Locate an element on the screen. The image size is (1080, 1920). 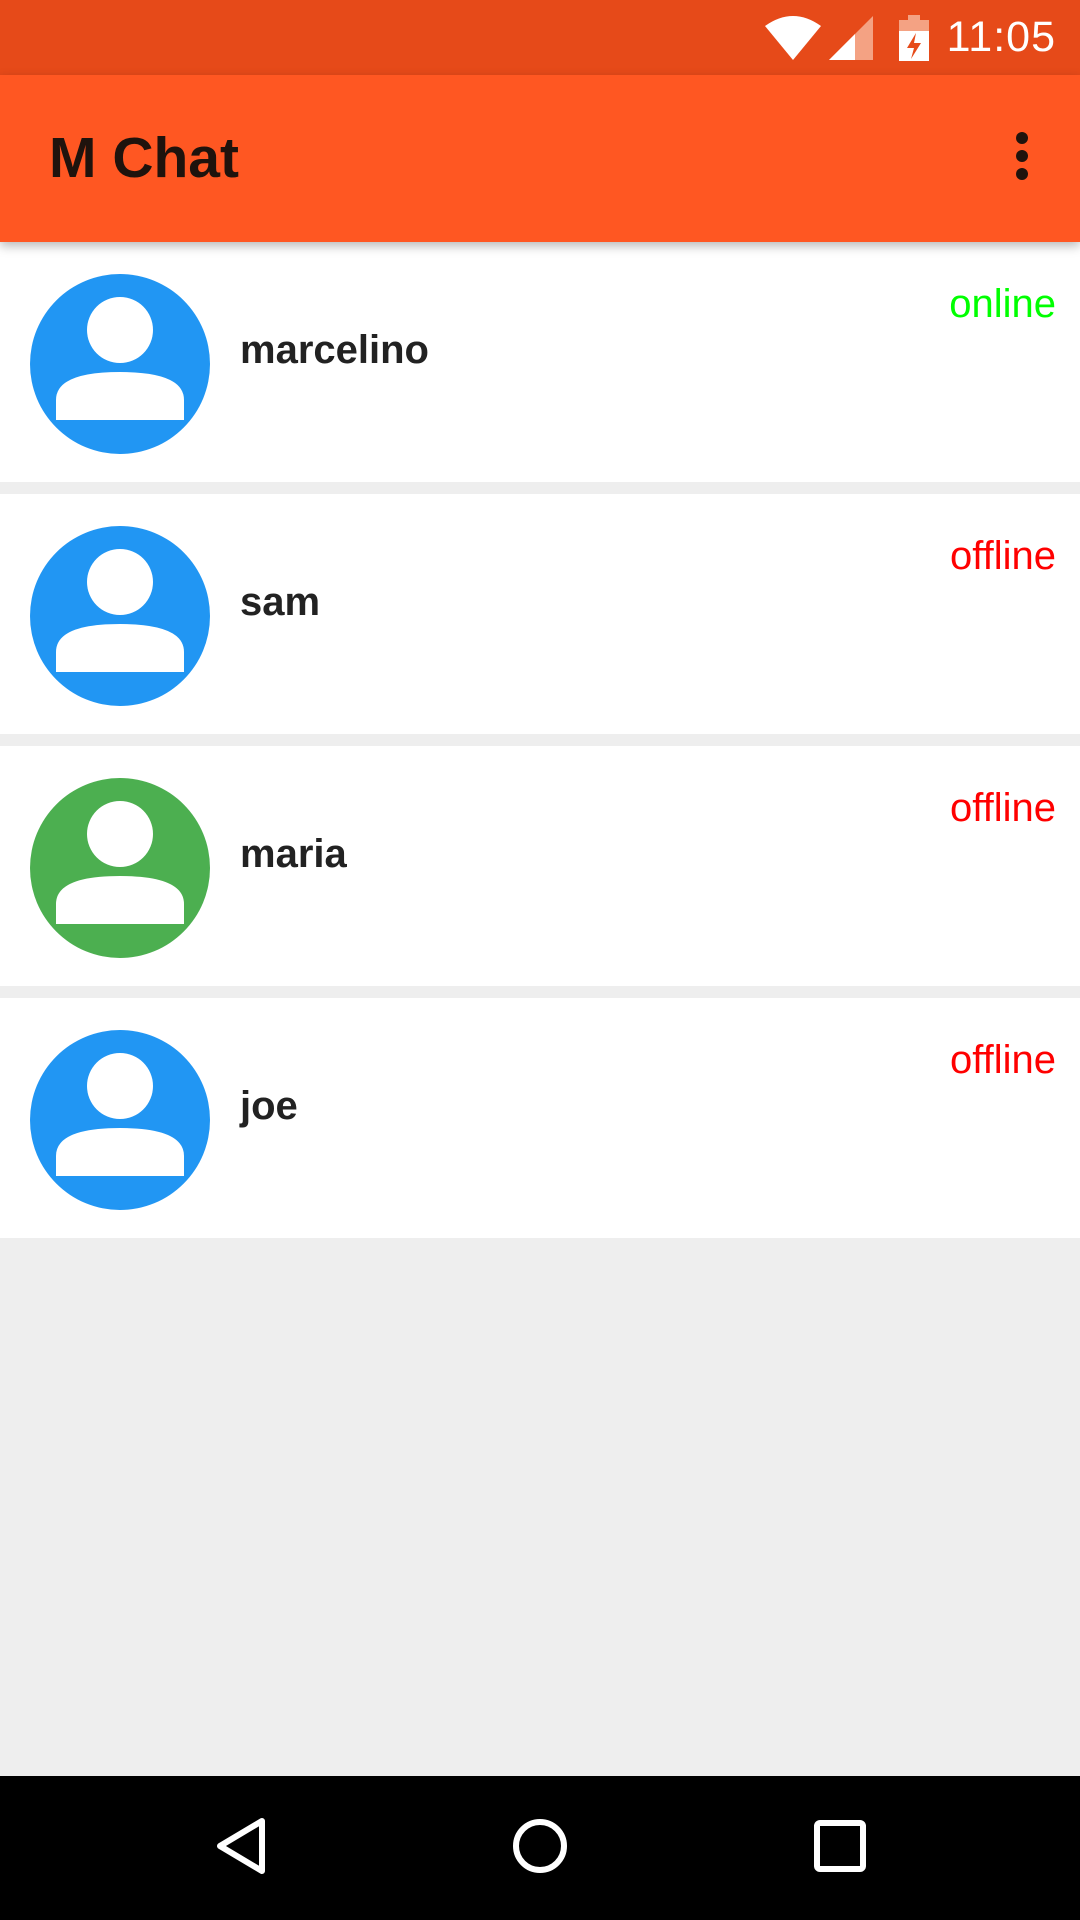
status-time: 11:05 is located at coordinates (1001, 37).